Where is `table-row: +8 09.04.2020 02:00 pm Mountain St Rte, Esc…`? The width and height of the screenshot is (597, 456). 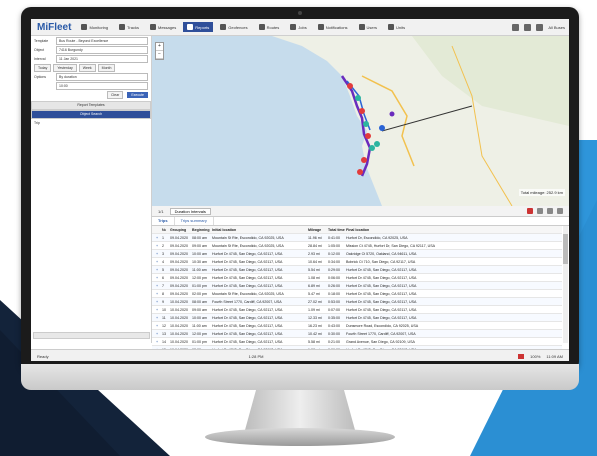 table-row: +8 09.04.2020 02:00 pm Mountain St Rte, Esc… is located at coordinates (357, 294).